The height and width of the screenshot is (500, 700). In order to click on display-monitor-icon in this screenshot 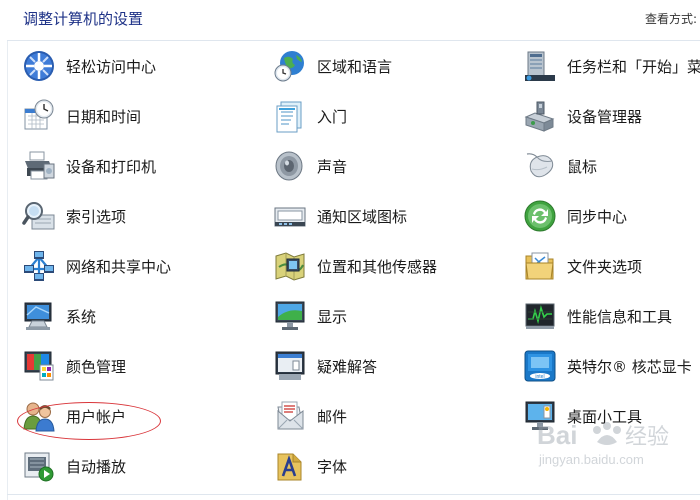, I will do `click(290, 315)`.